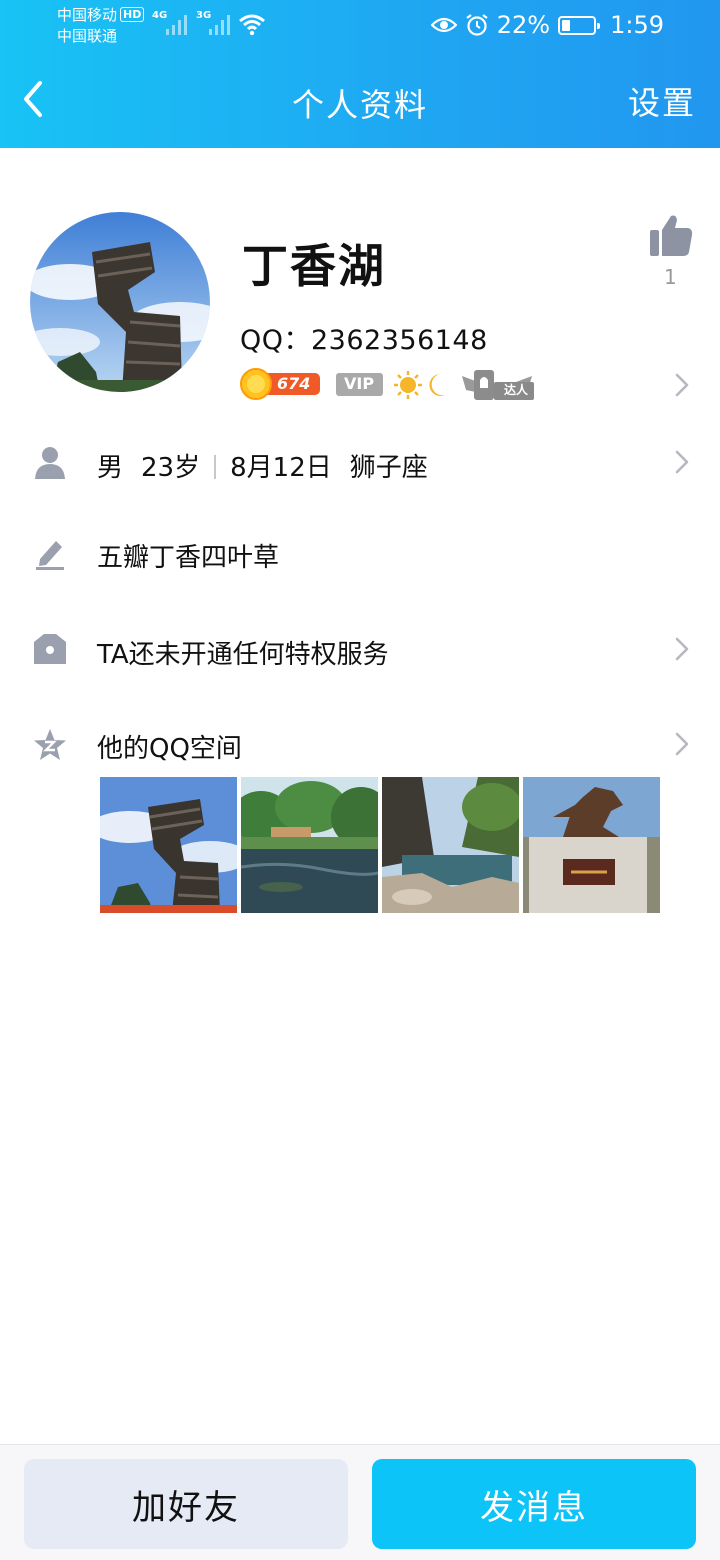 The image size is (720, 1560). I want to click on qzone-star-icon, so click(50, 744).